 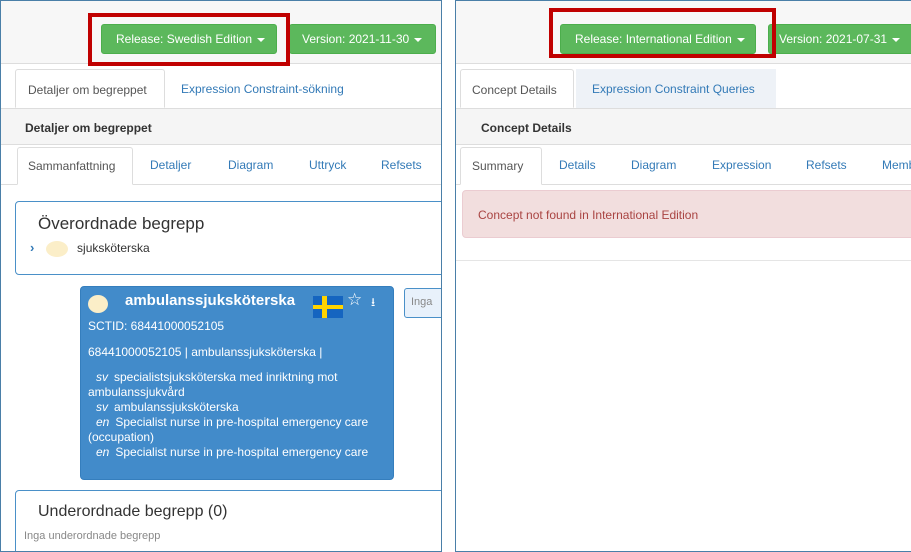 I want to click on subtab-expression: Expression, so click(x=741, y=164).